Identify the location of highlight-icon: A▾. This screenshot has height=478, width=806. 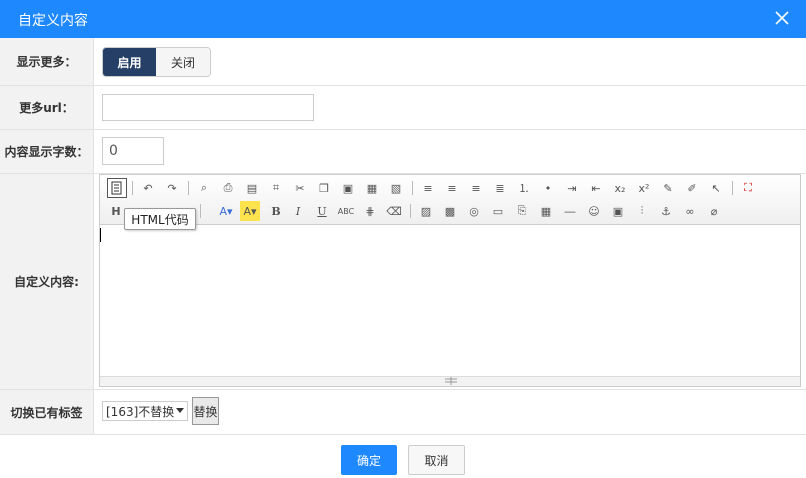
(250, 211).